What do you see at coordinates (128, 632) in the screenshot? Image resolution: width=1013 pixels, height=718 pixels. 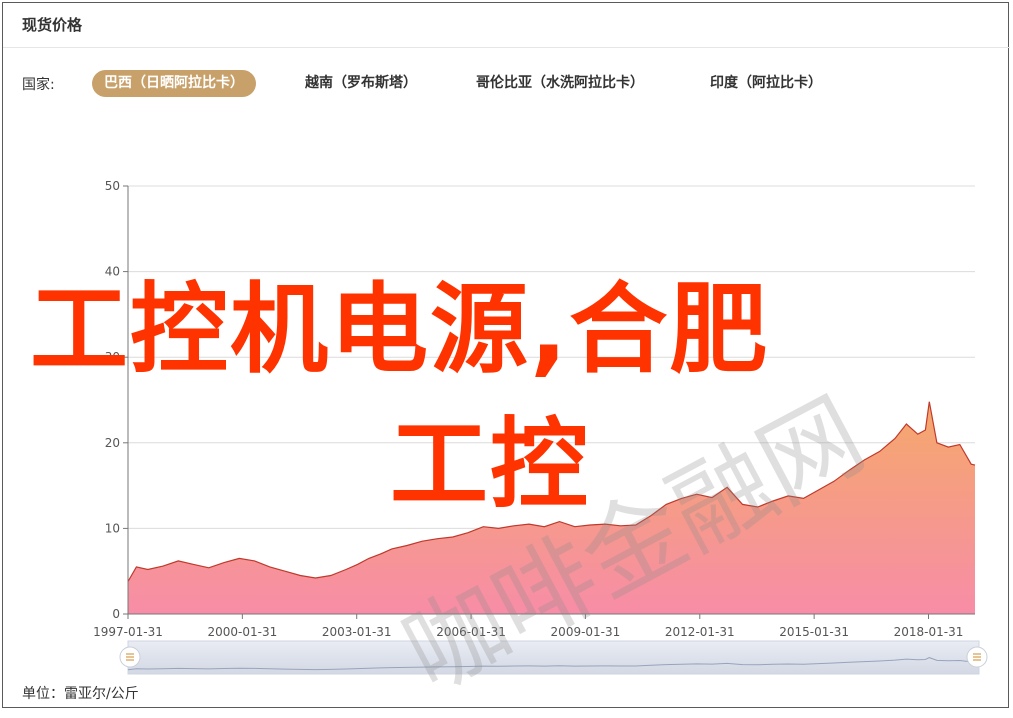 I see `x-tick-label: 1997-01-31` at bounding box center [128, 632].